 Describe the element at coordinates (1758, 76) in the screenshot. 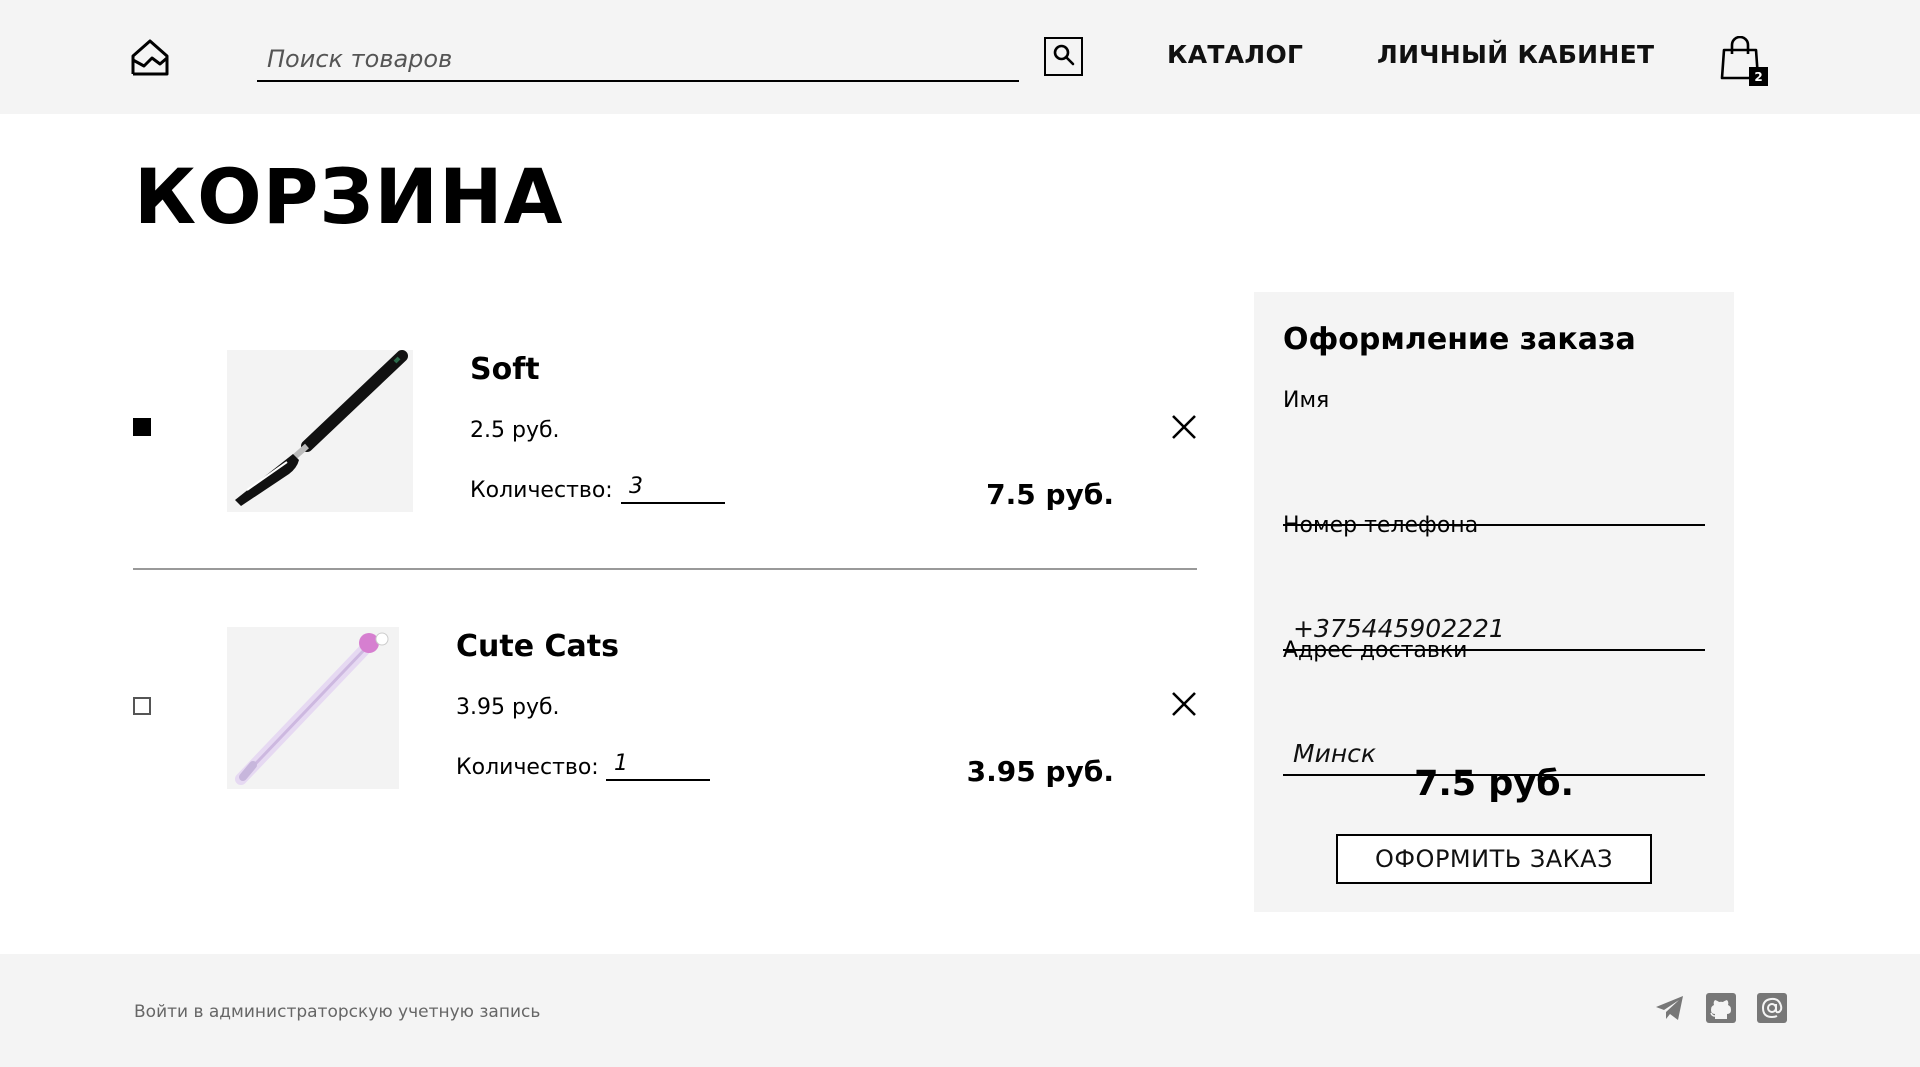

I see `cart-count-badge: 2` at that location.